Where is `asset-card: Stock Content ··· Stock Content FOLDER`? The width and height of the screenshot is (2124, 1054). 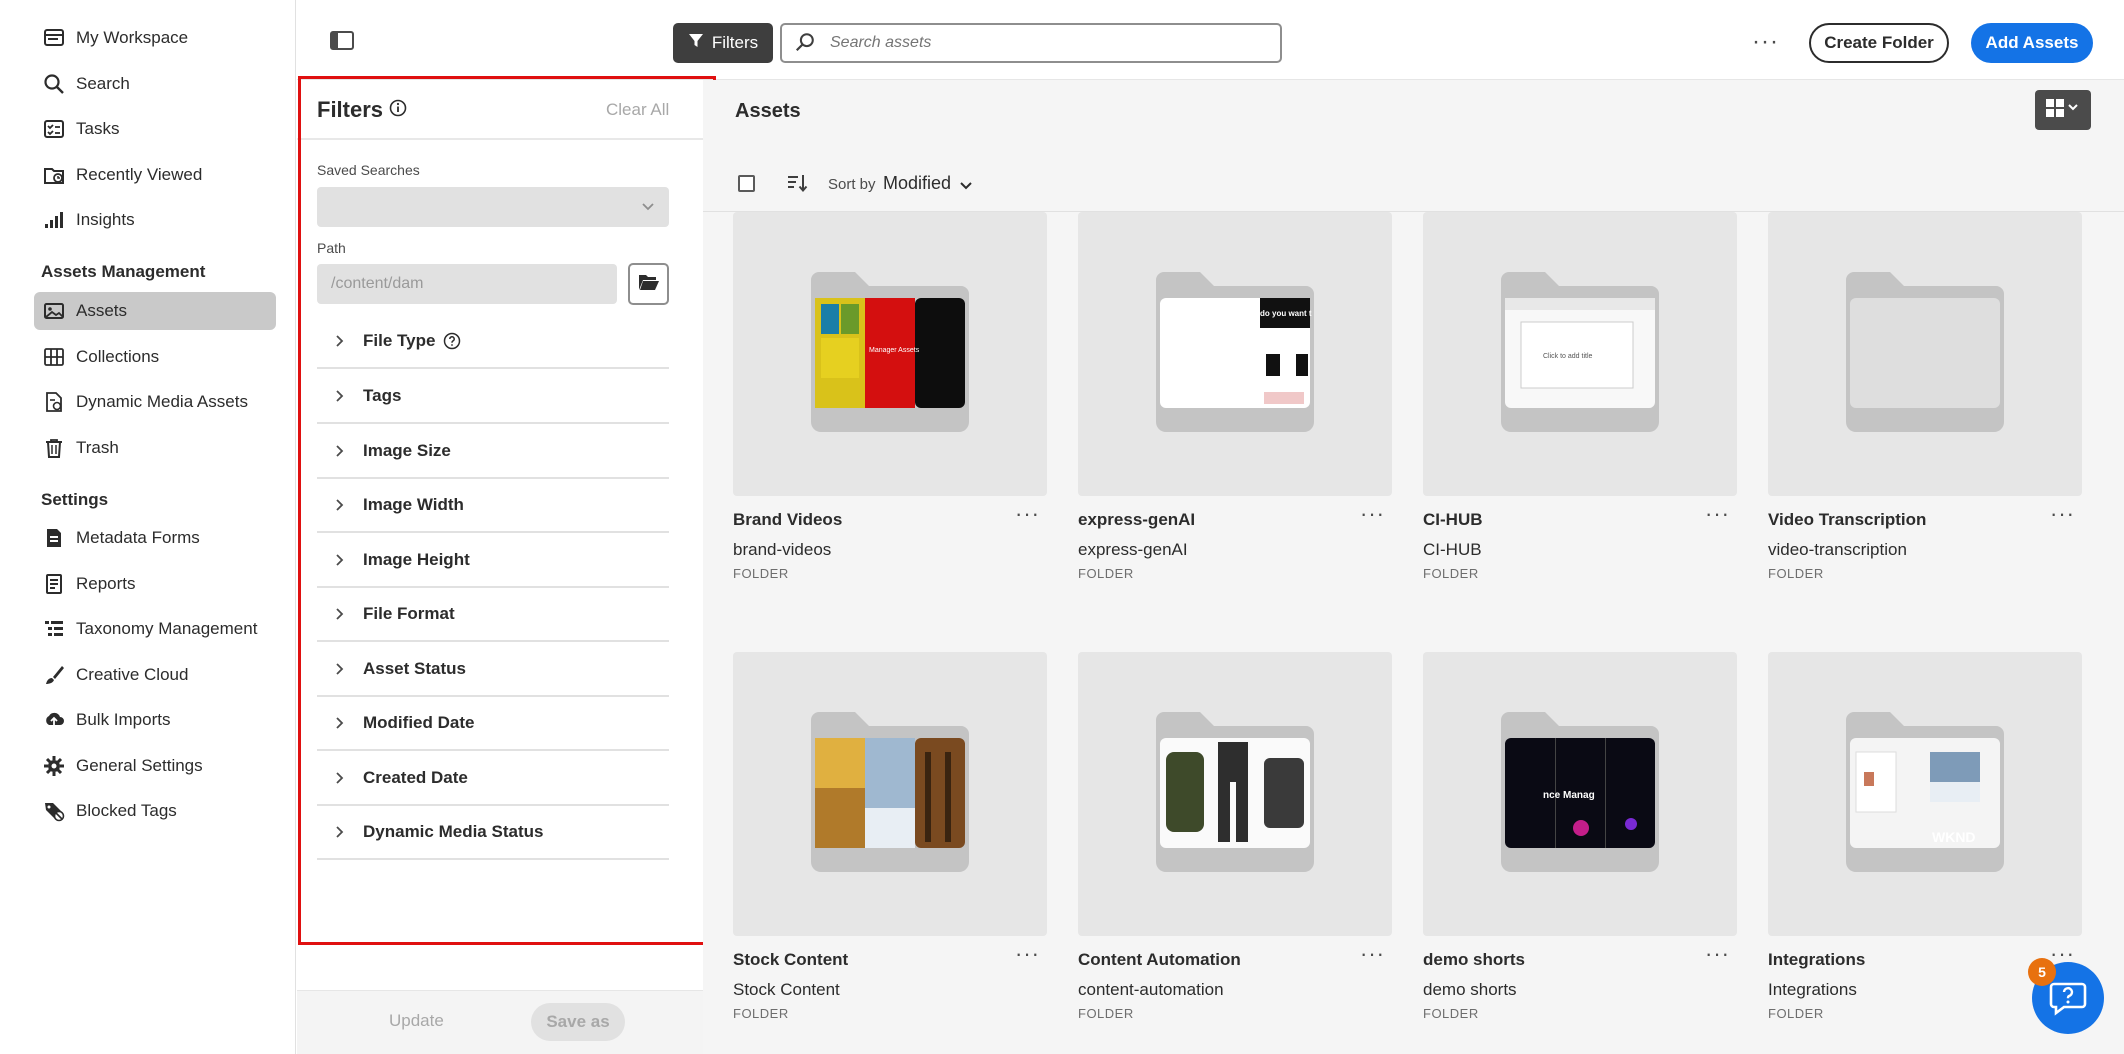
asset-card: Stock Content ··· Stock Content FOLDER is located at coordinates (890, 842).